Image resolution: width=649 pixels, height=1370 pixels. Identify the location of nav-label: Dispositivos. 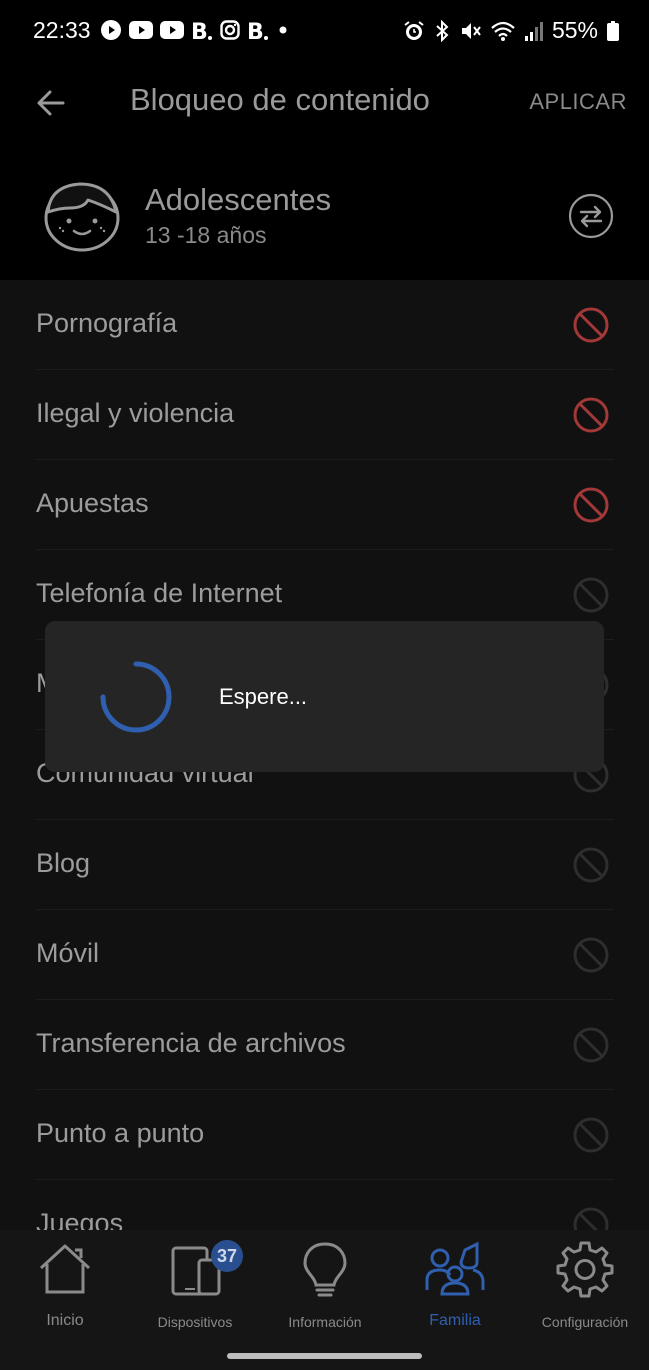
(195, 1322).